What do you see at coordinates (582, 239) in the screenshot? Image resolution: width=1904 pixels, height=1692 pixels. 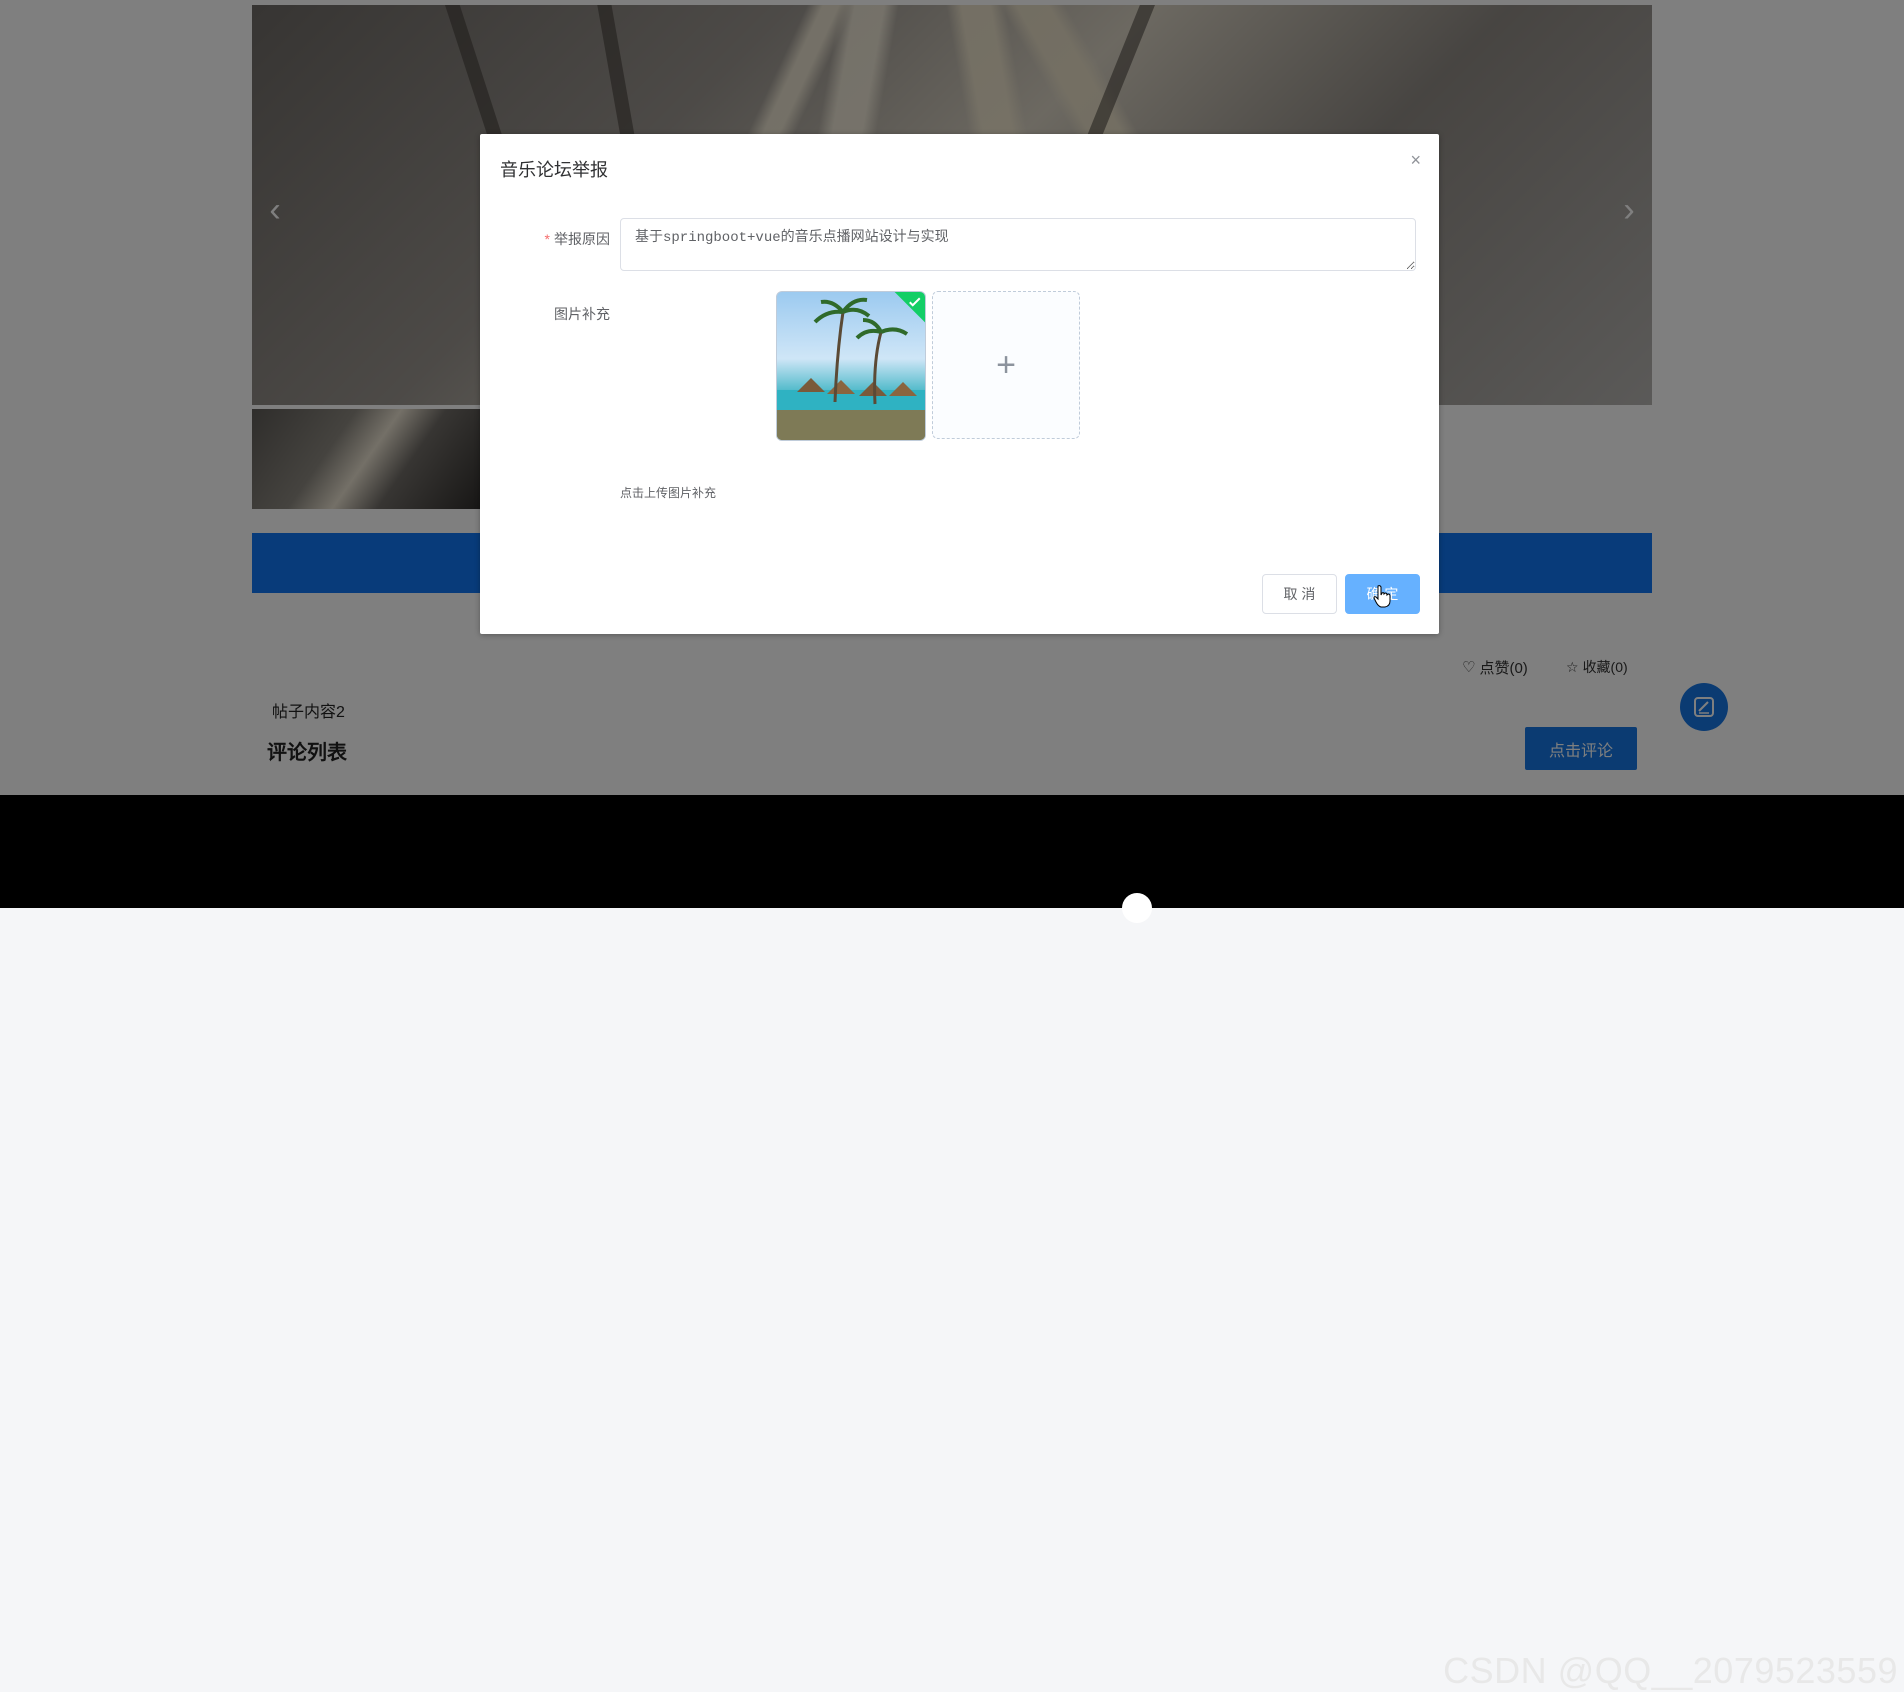 I see `reason-label: 举报原因` at bounding box center [582, 239].